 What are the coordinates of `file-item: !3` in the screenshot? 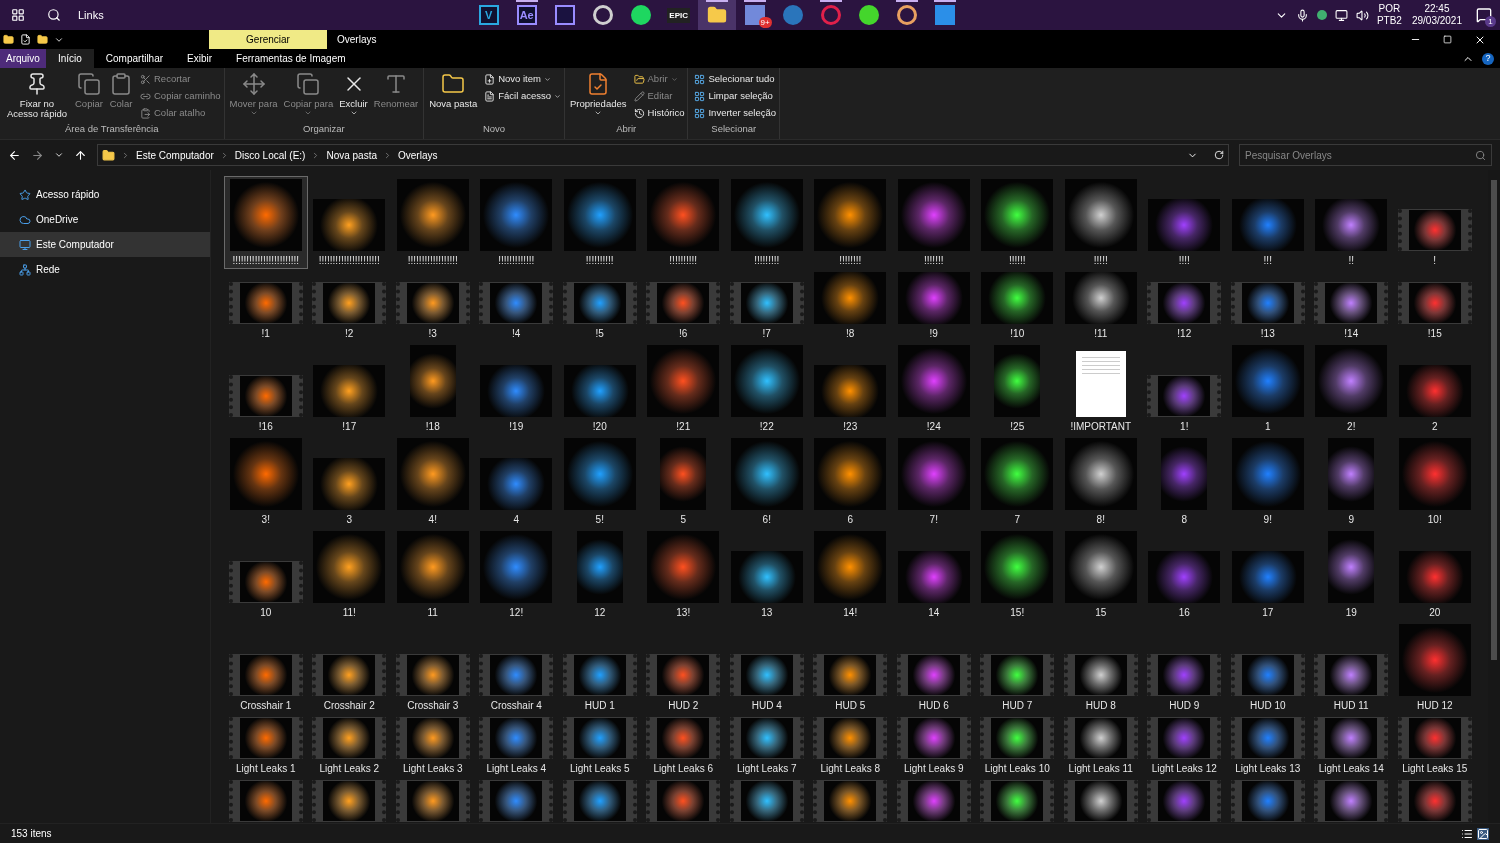 It's located at (433, 310).